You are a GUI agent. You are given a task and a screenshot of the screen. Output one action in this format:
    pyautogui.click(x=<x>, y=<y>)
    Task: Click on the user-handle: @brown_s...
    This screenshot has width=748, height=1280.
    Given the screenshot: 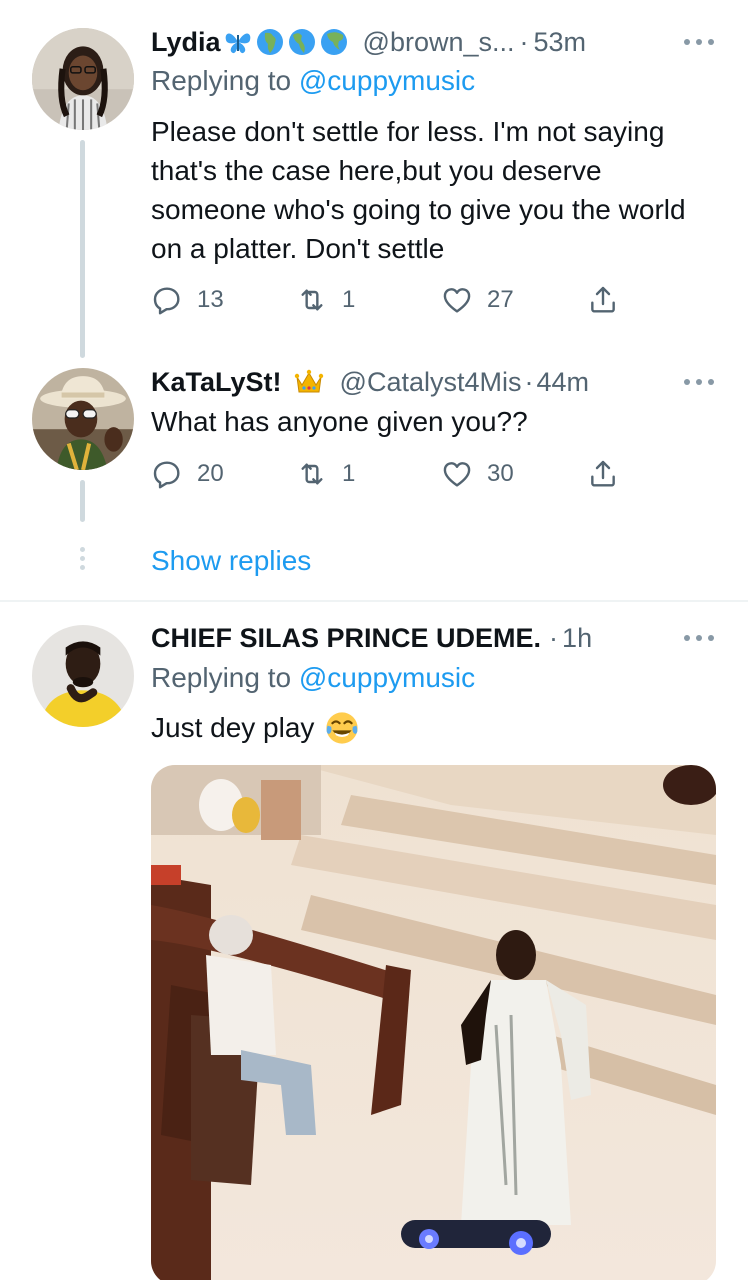 What is the action you would take?
    pyautogui.click(x=439, y=42)
    